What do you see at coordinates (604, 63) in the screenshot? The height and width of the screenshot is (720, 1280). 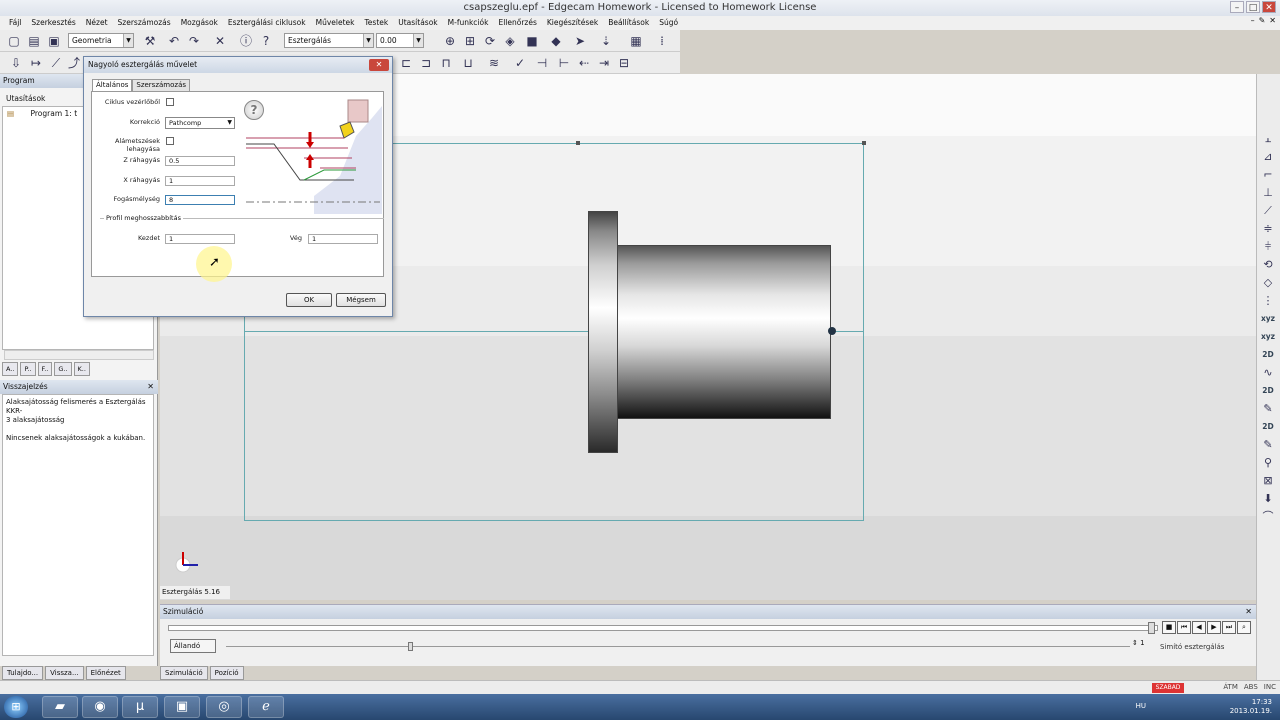 I see `drill-icon: ⇥` at bounding box center [604, 63].